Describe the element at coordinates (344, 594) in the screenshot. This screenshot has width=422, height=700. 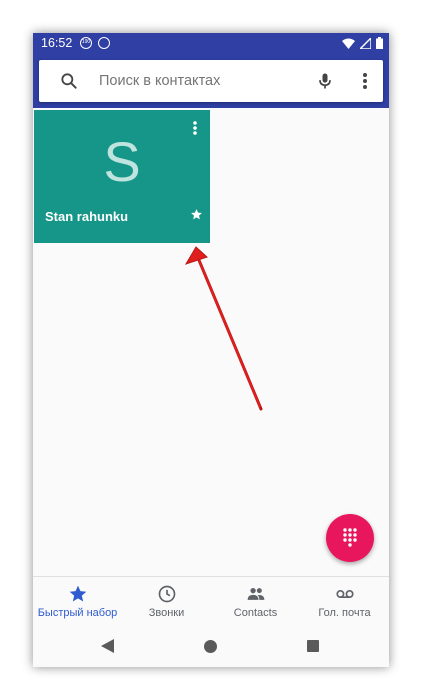
I see `voicemail-icon` at that location.